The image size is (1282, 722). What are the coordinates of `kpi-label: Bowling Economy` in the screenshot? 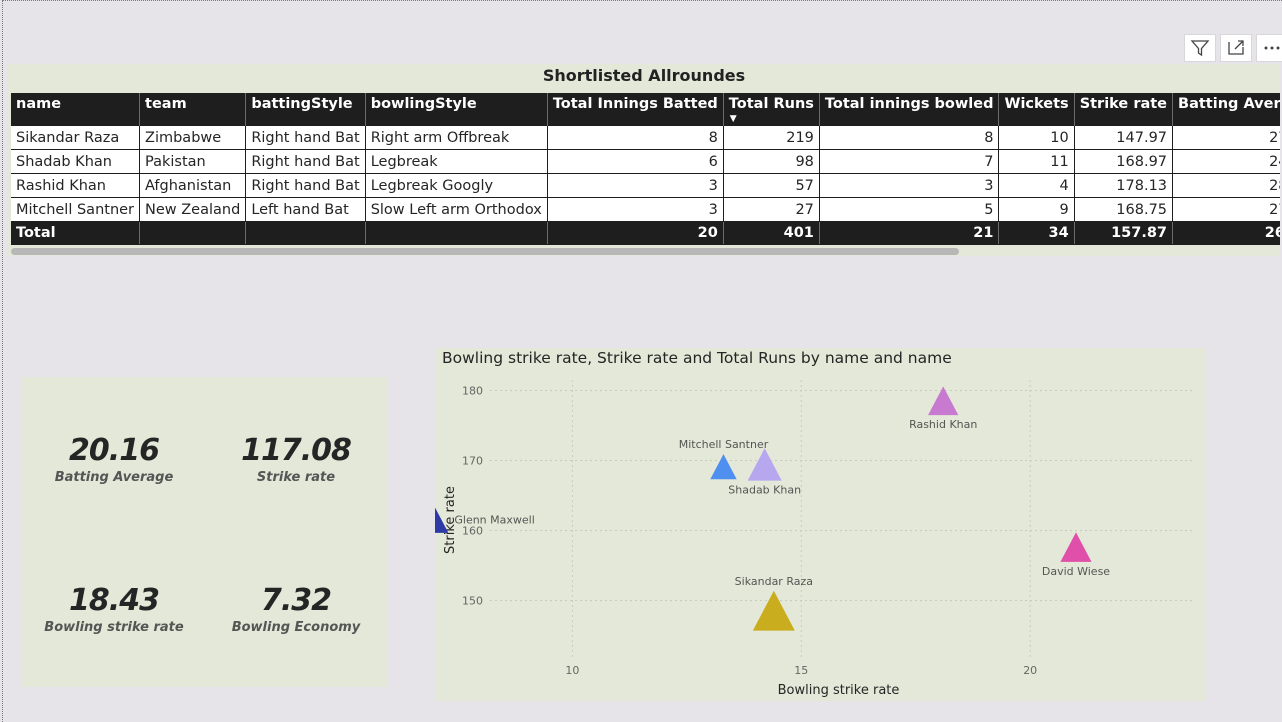 It's located at (296, 627).